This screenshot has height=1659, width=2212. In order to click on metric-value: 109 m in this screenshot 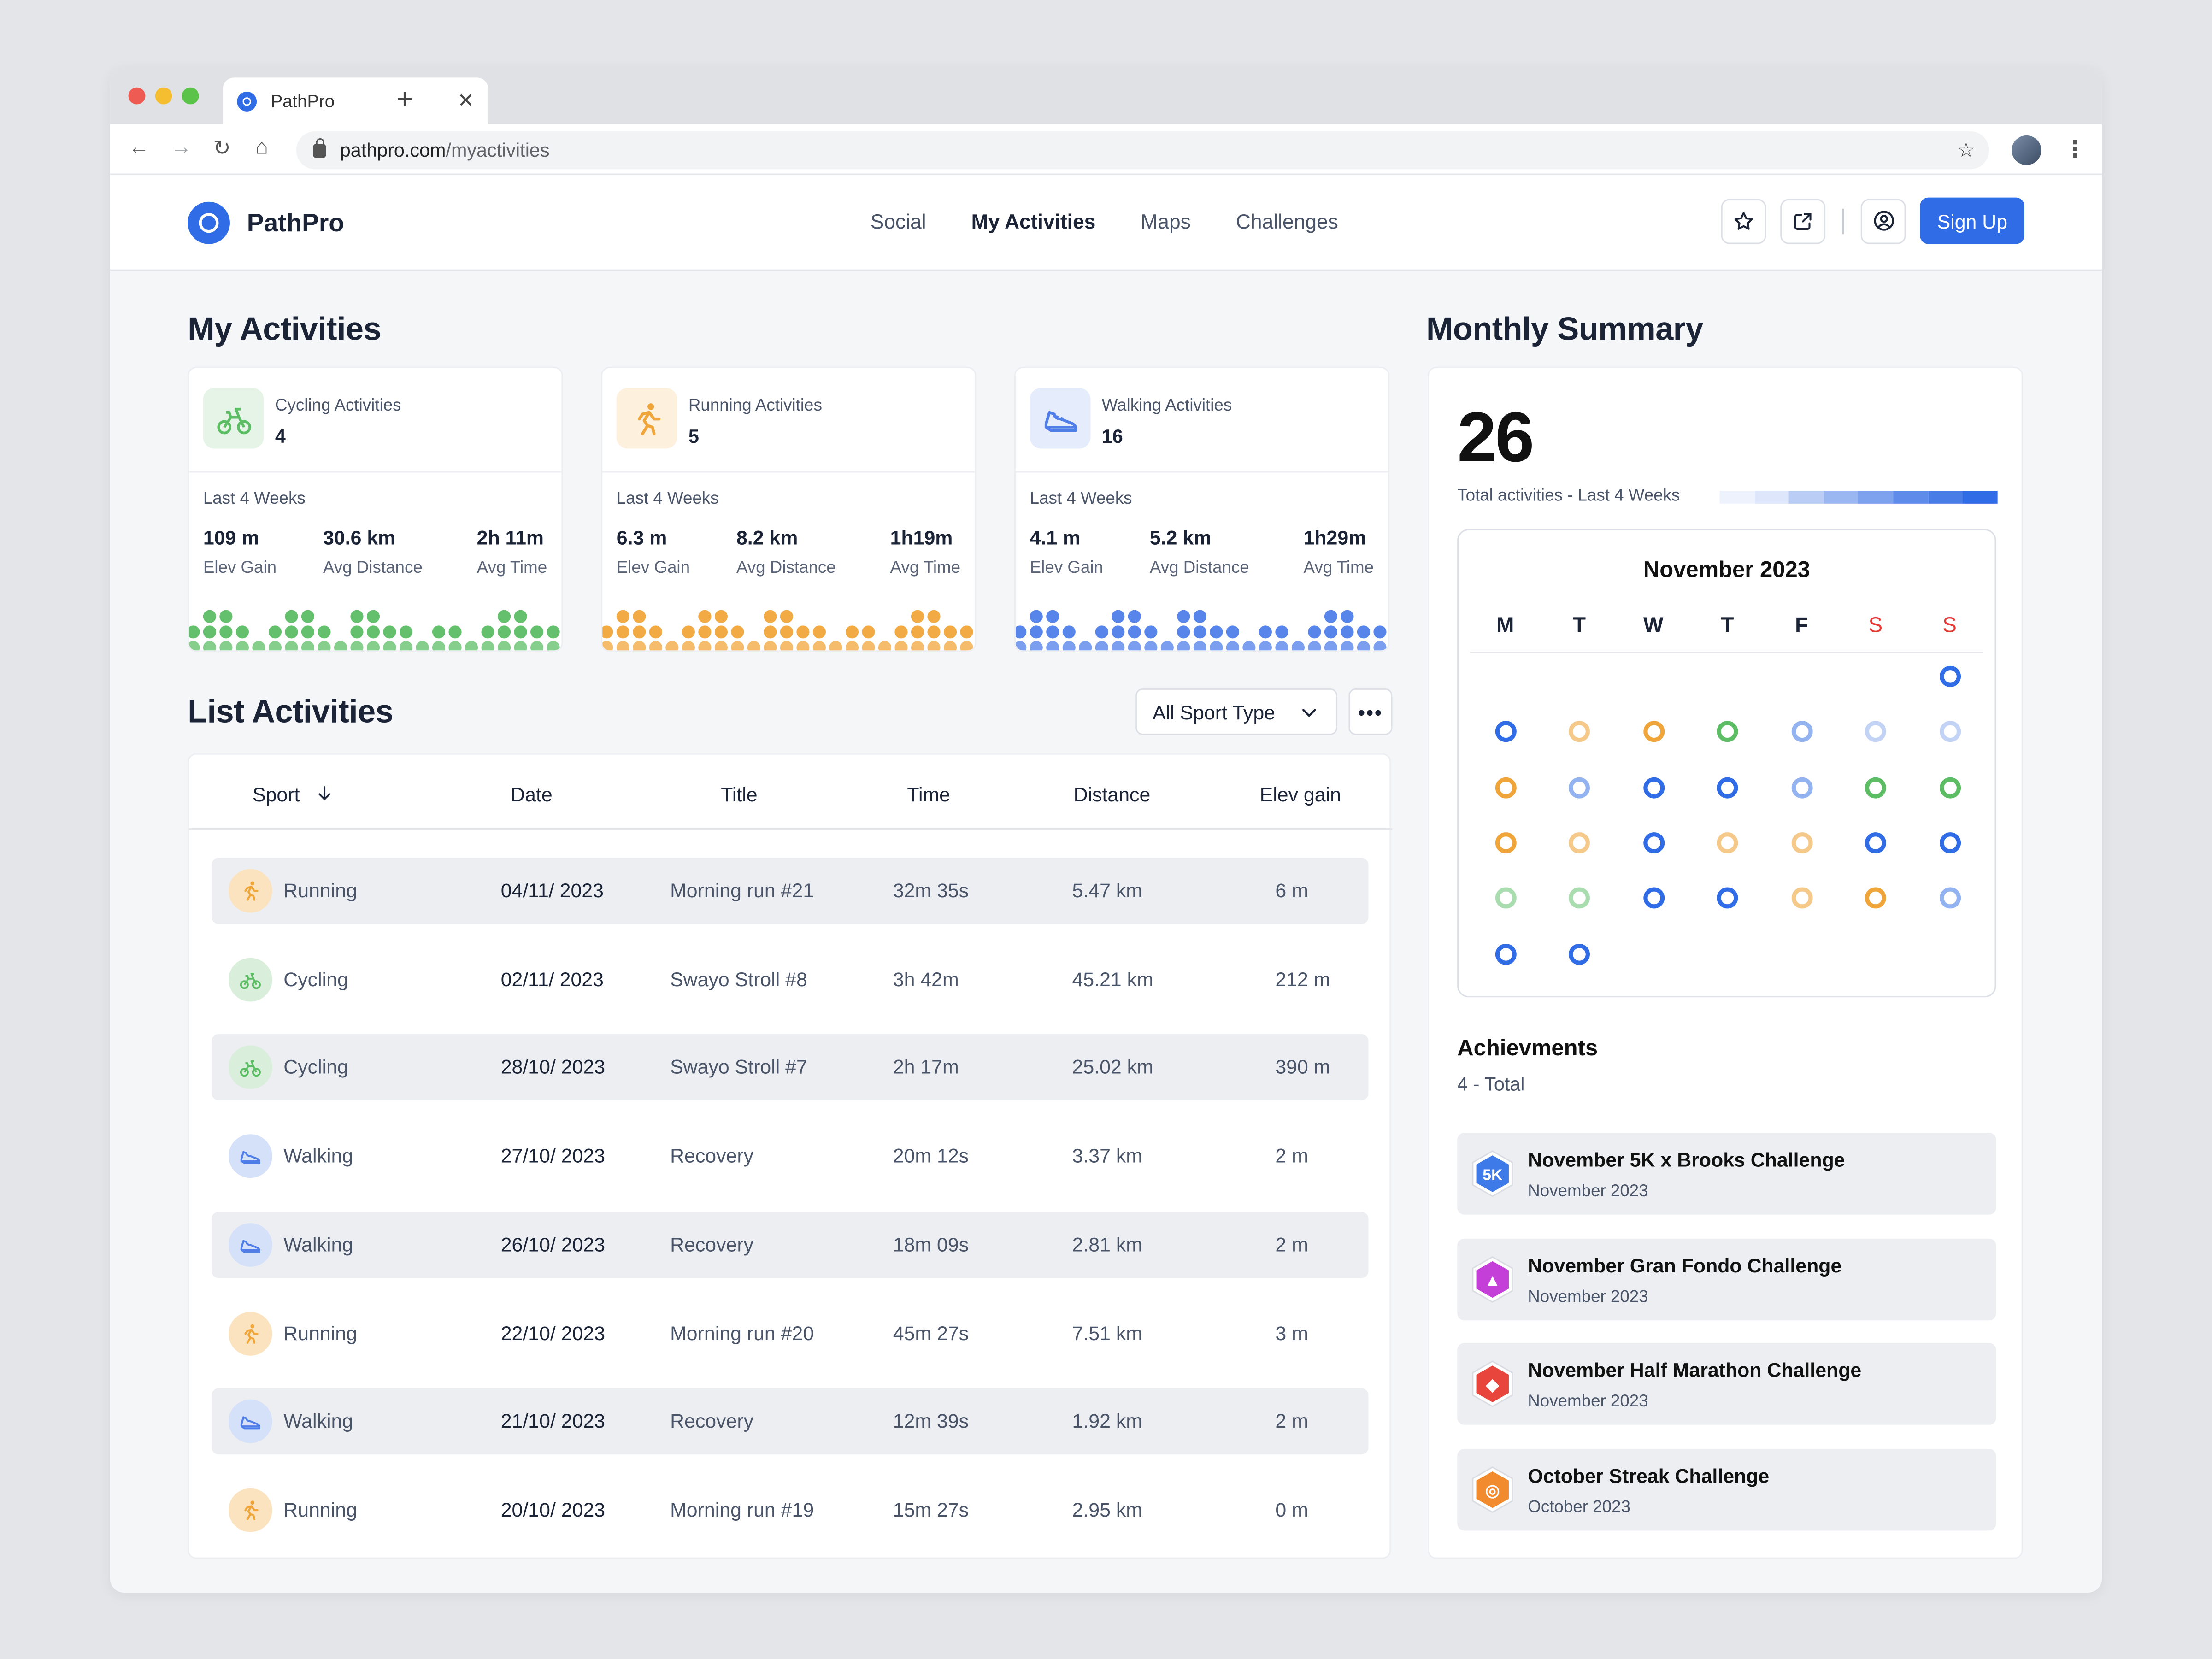, I will do `click(231, 537)`.